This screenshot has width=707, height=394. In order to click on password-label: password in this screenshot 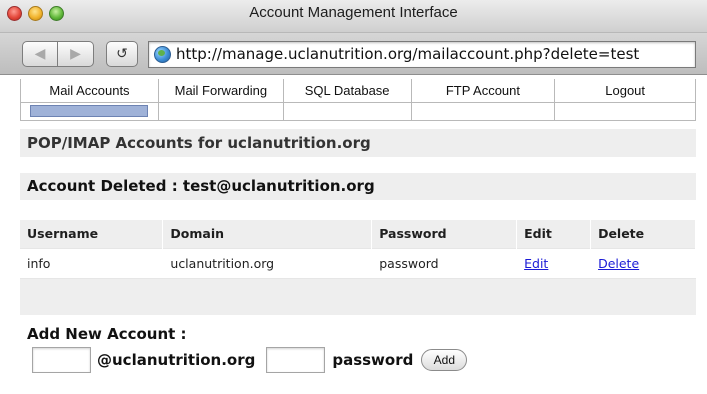, I will do `click(373, 360)`.